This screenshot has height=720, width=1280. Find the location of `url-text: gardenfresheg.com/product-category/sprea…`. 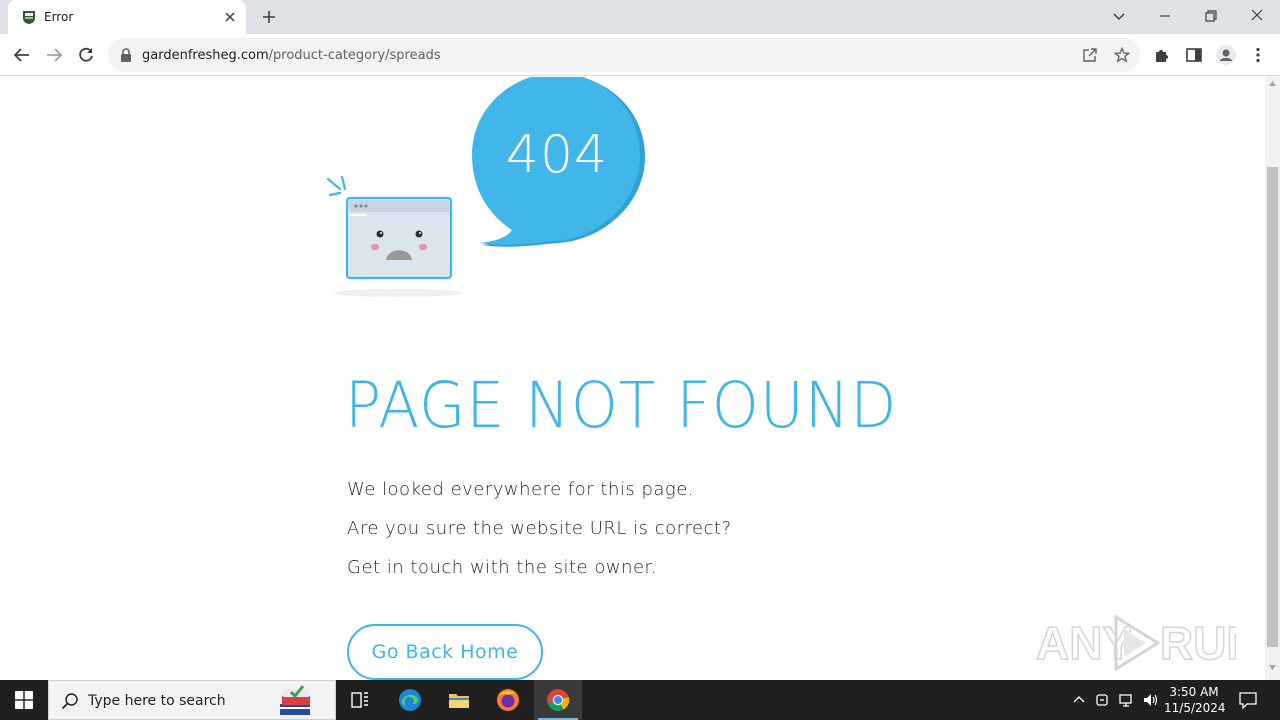

url-text: gardenfresheg.com/product-category/sprea… is located at coordinates (291, 55).